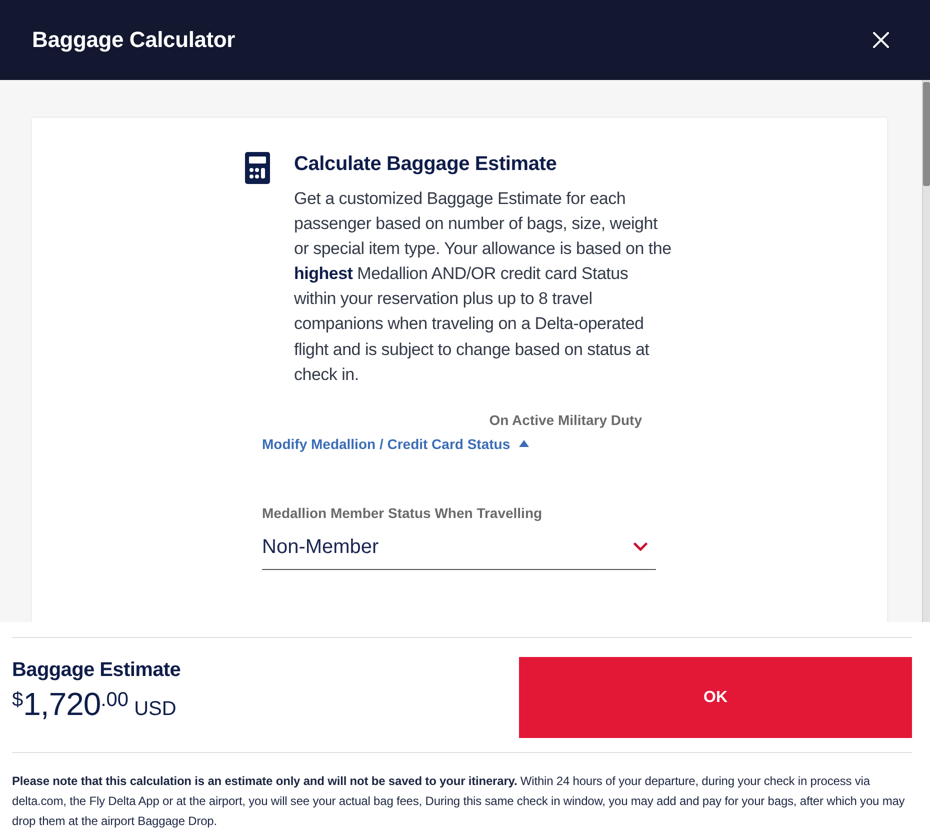 Image resolution: width=930 pixels, height=831 pixels. What do you see at coordinates (459, 801) in the screenshot?
I see `disclaimer-text: Please note that this calculation is an estimate only and will not be saved to your itinerary. Within 24 hours of your departure, during your check in process via delta.com, the Fly Delta App or at the airport, you will see your actual bag fees, During this same check in window, you may add and pay for your bags, after which you may drop them at the airport Baggage Drop.` at bounding box center [459, 801].